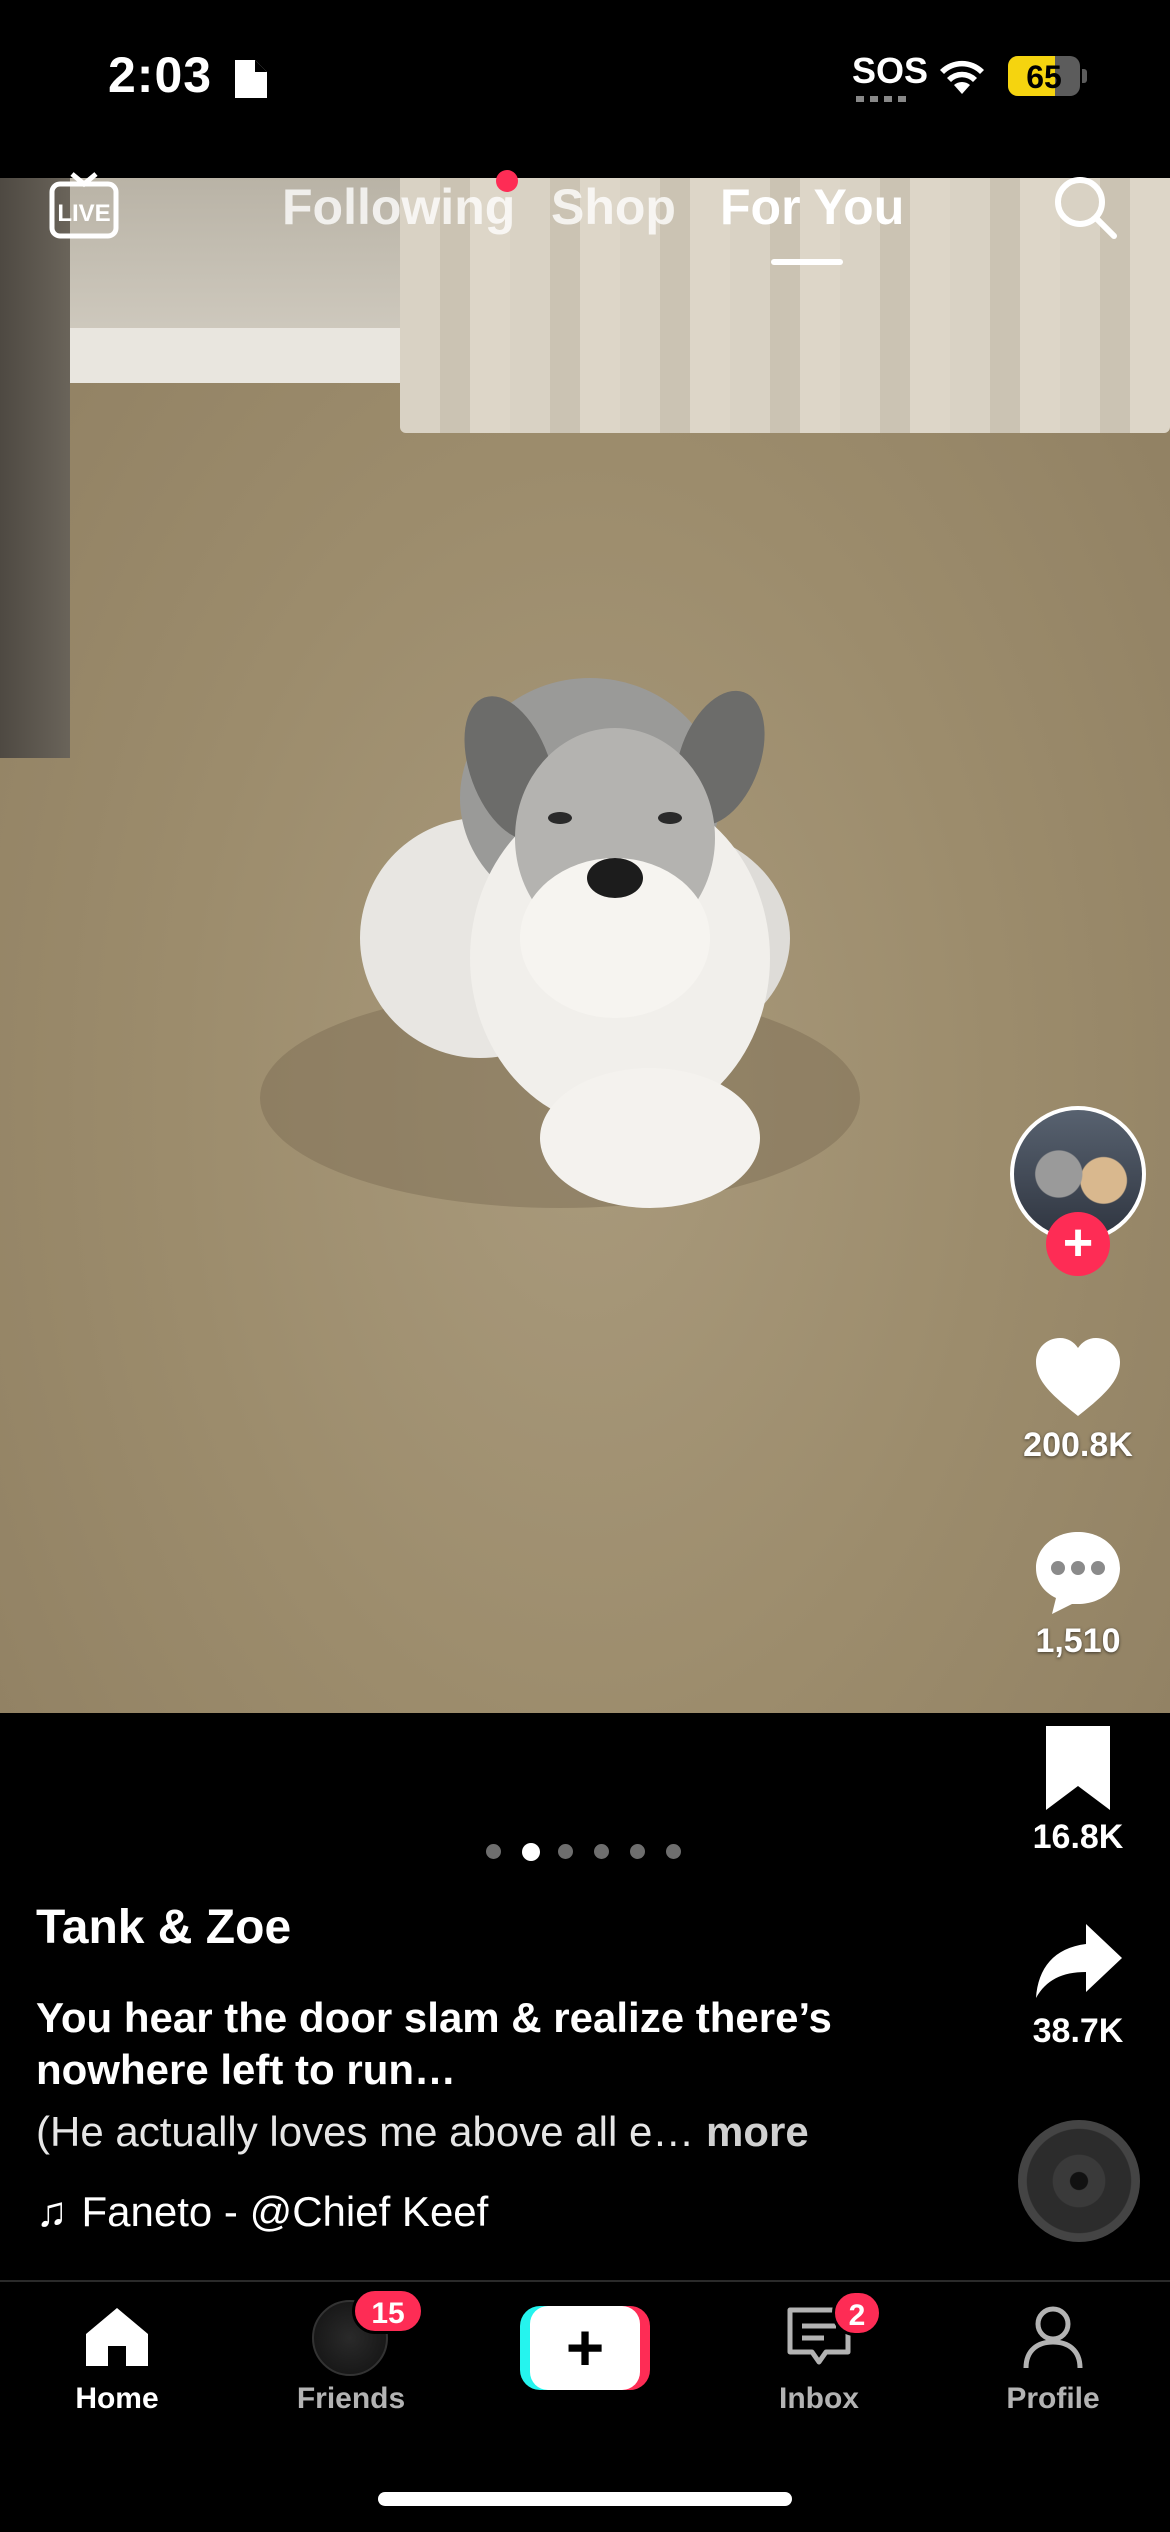 Image resolution: width=1170 pixels, height=2532 pixels. I want to click on caption-description: (He actually loves me above all e… more, so click(422, 2132).